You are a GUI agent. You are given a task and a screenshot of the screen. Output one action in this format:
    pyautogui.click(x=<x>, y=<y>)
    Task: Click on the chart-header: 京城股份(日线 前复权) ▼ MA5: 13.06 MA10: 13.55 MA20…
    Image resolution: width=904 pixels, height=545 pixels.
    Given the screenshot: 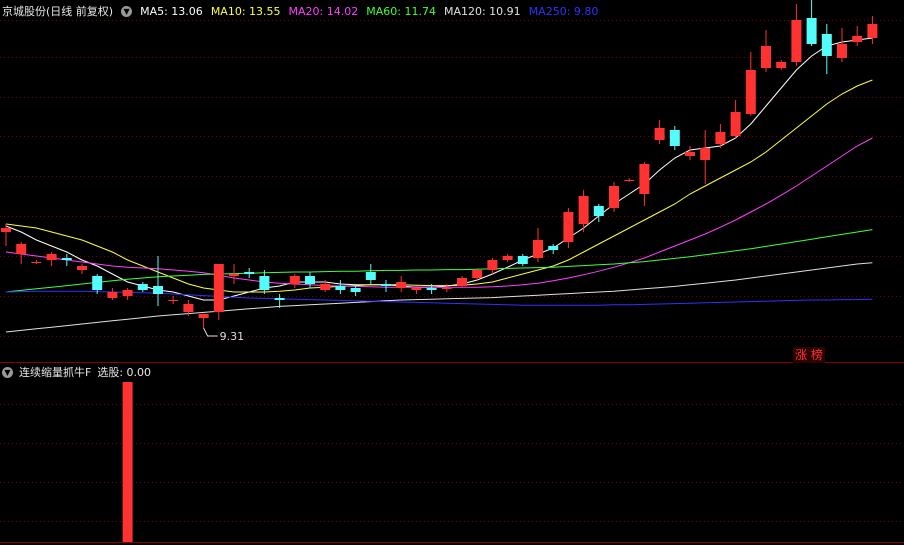 What is the action you would take?
    pyautogui.click(x=304, y=11)
    